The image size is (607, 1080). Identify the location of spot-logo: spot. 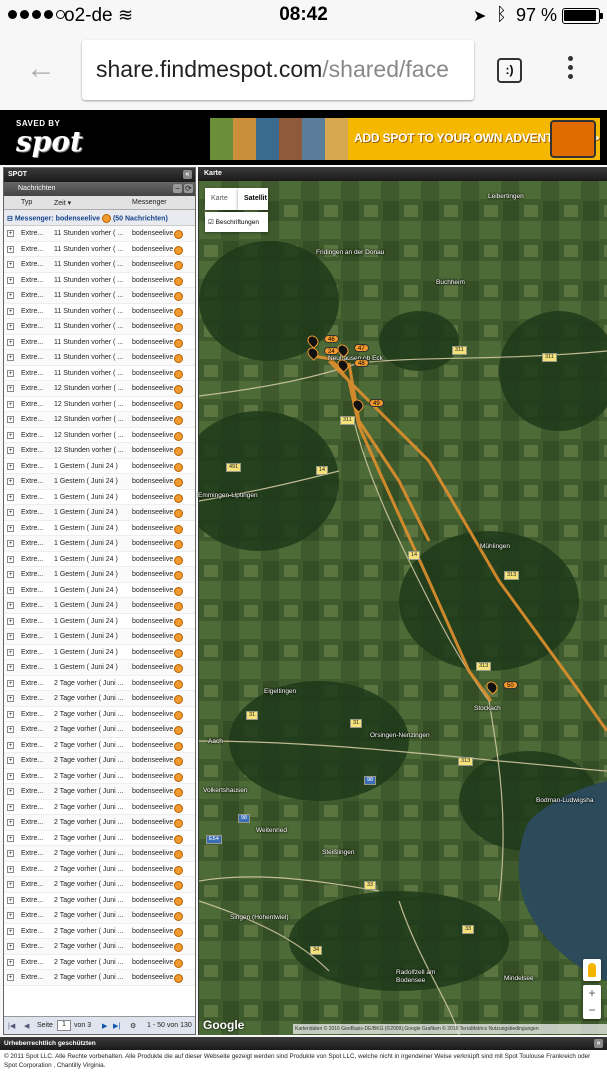
(49, 141).